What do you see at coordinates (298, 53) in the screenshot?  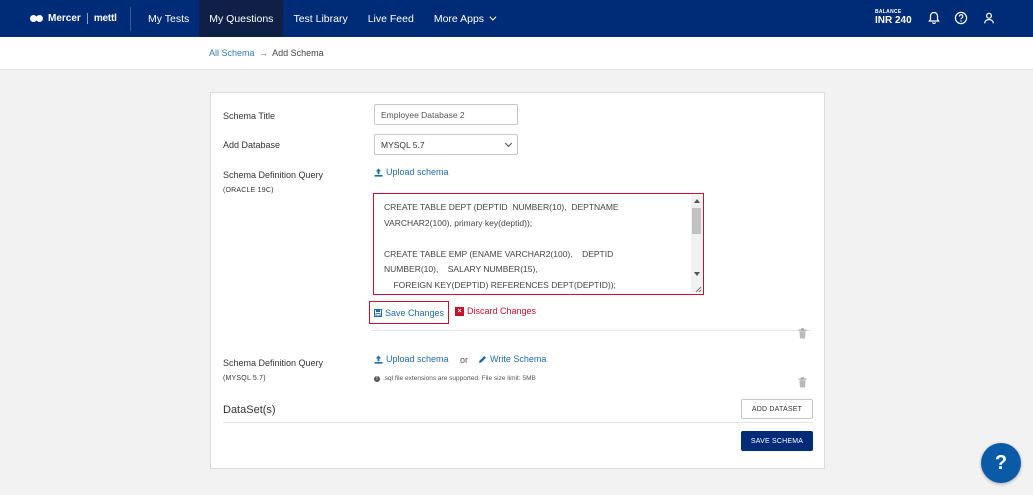 I see `breadcrumb-current: Add Schema` at bounding box center [298, 53].